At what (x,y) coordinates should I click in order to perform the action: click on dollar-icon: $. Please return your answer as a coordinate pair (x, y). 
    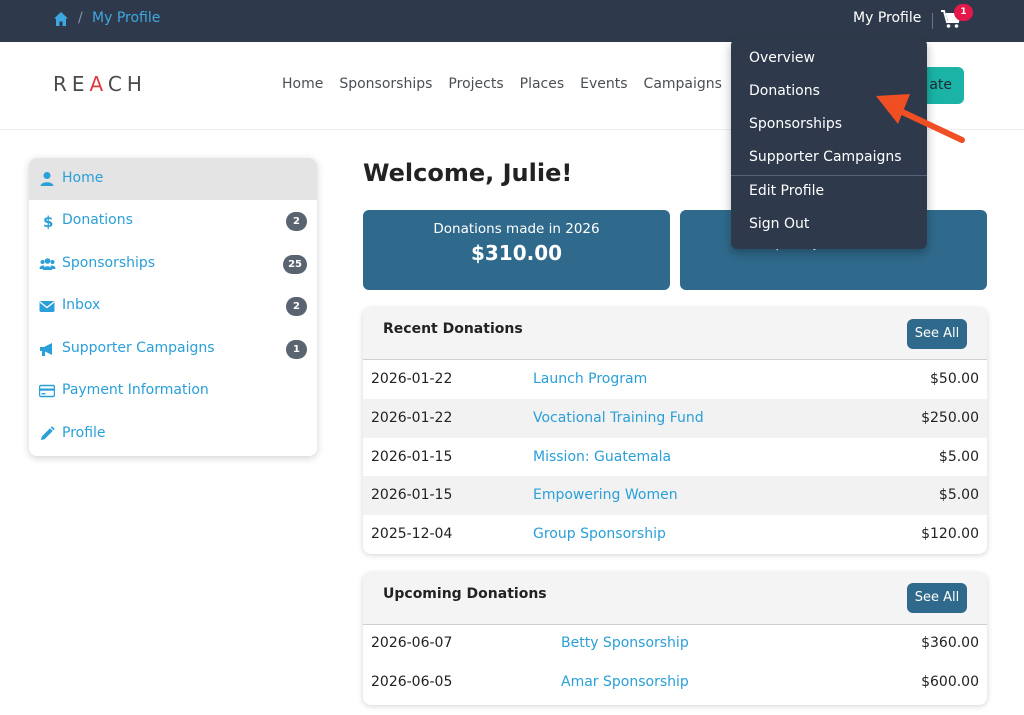
    Looking at the image, I should click on (48, 221).